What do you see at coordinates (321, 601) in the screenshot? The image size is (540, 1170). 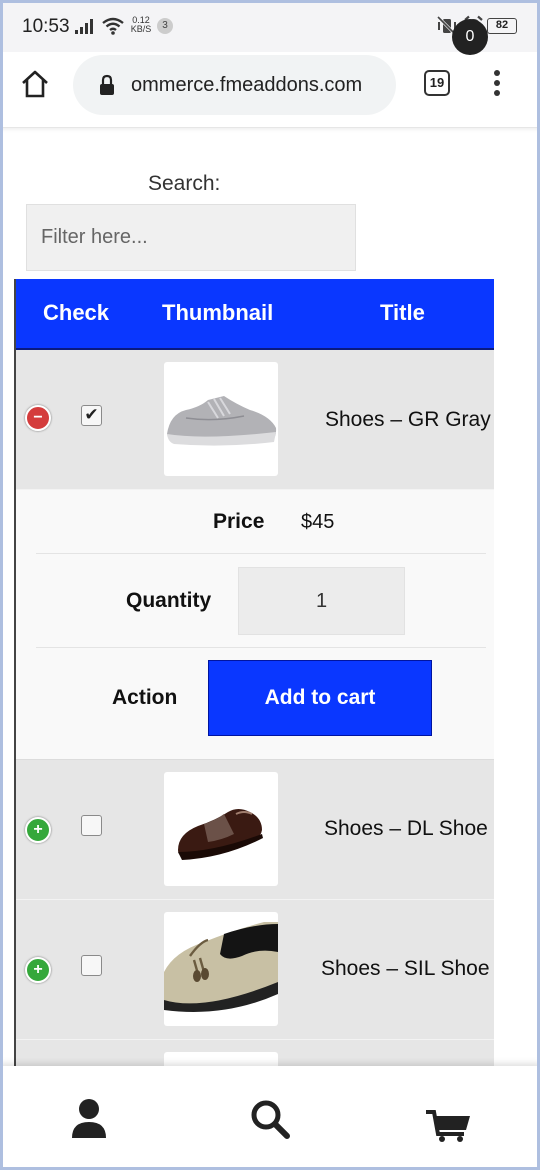 I see `quantity-input: 1` at bounding box center [321, 601].